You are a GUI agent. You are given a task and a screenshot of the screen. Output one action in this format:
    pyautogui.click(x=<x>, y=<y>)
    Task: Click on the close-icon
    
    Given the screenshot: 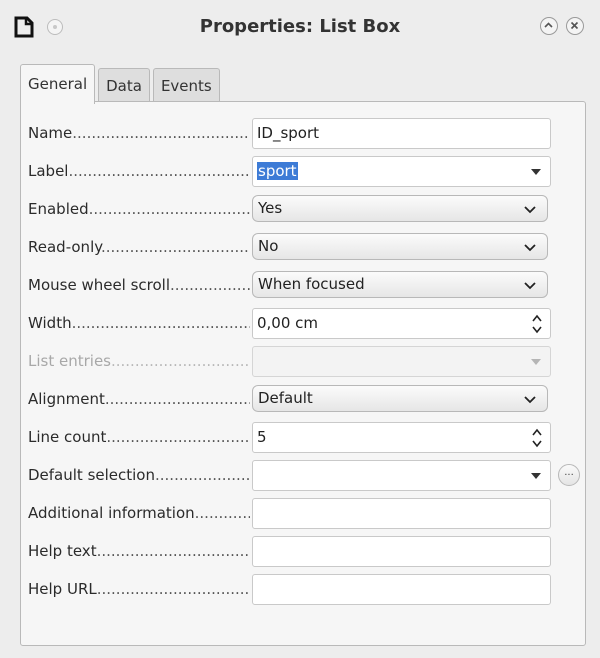 What is the action you would take?
    pyautogui.click(x=574, y=25)
    